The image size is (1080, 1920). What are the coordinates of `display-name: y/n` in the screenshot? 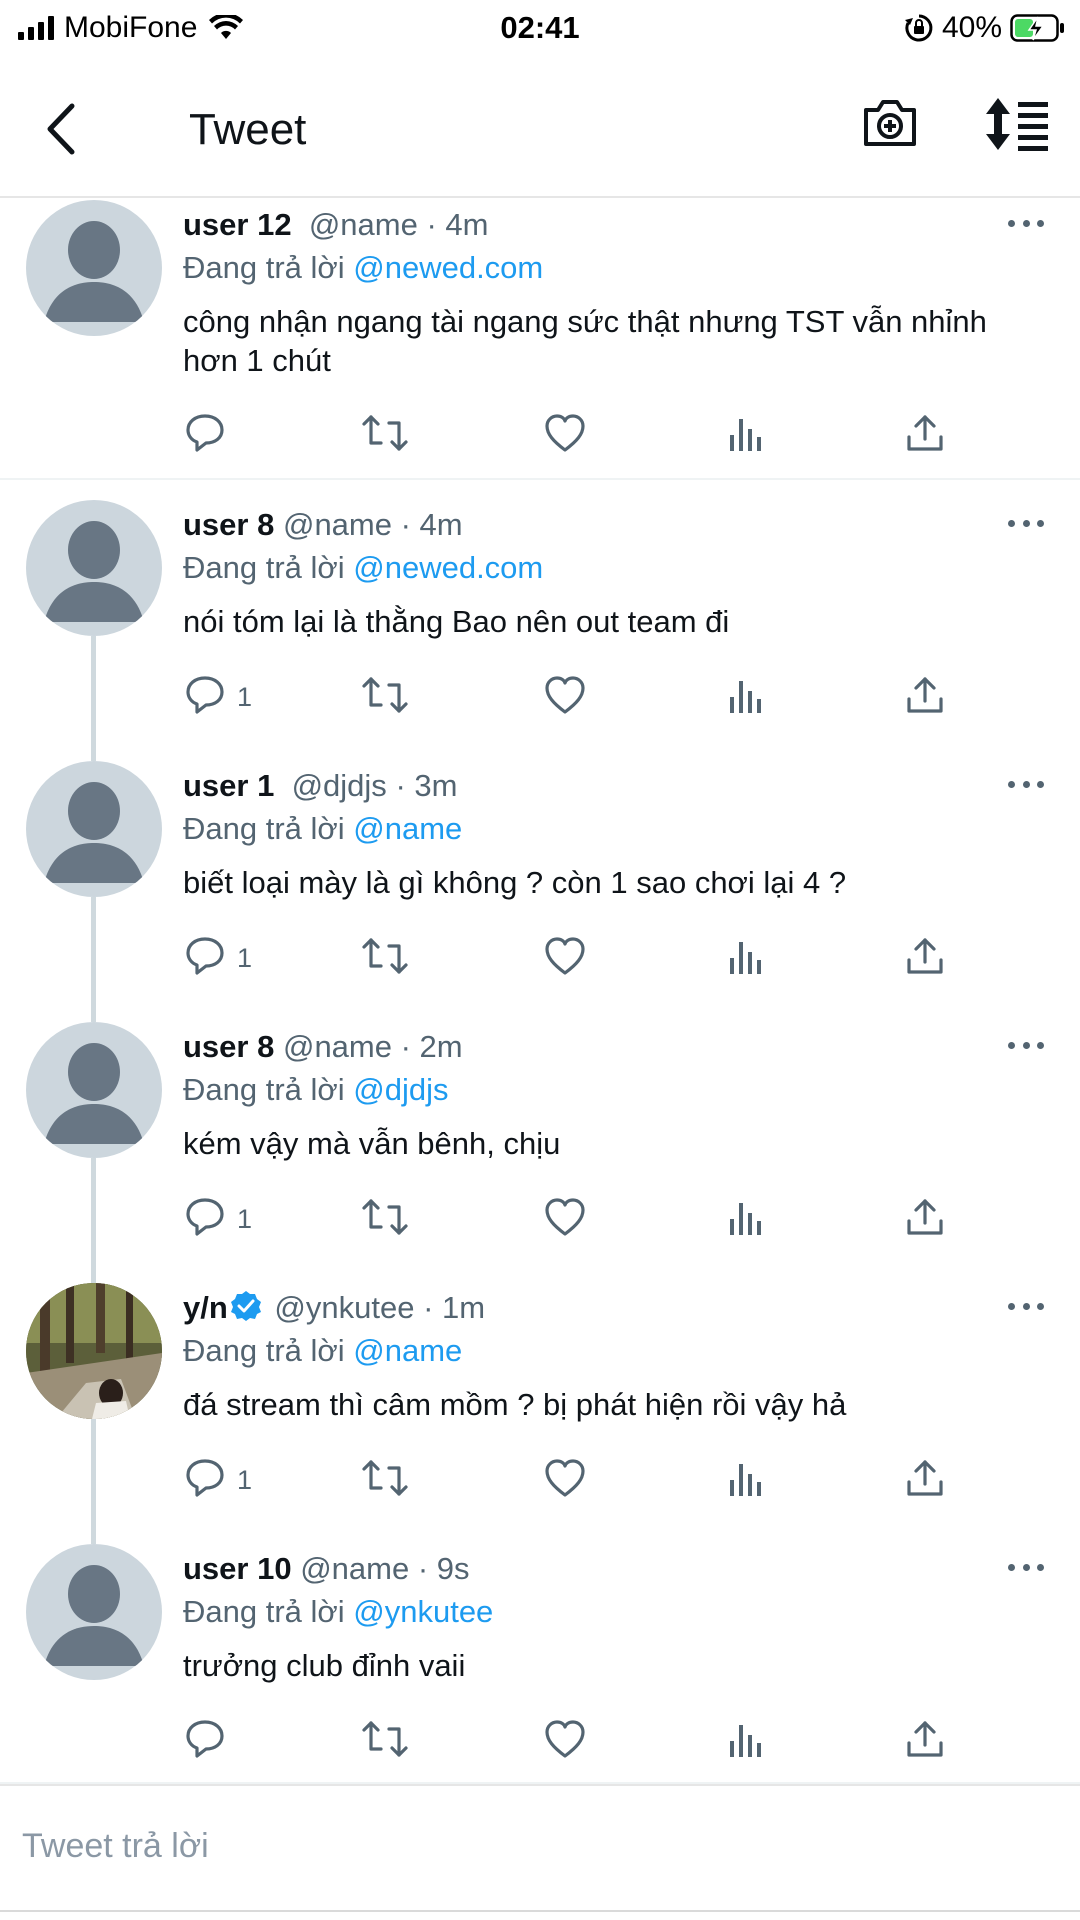 It's located at (205, 1307).